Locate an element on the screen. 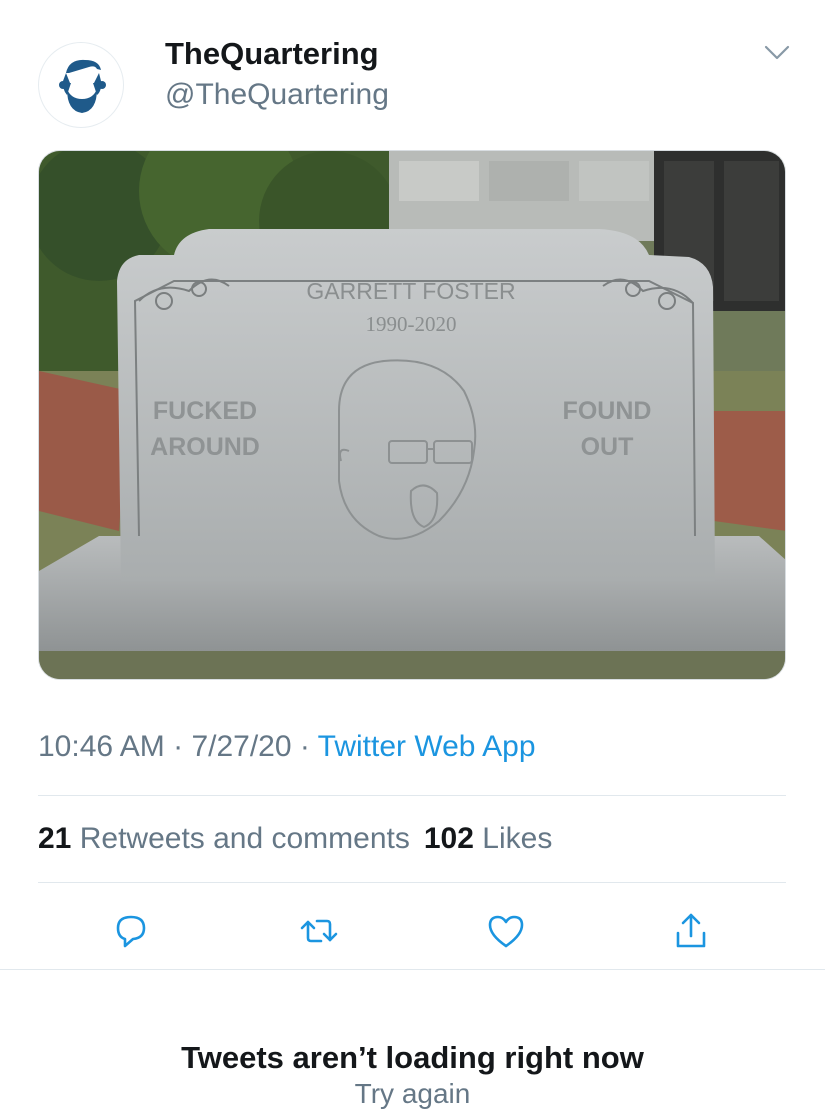  bearded-man-icon is located at coordinates (82, 86).